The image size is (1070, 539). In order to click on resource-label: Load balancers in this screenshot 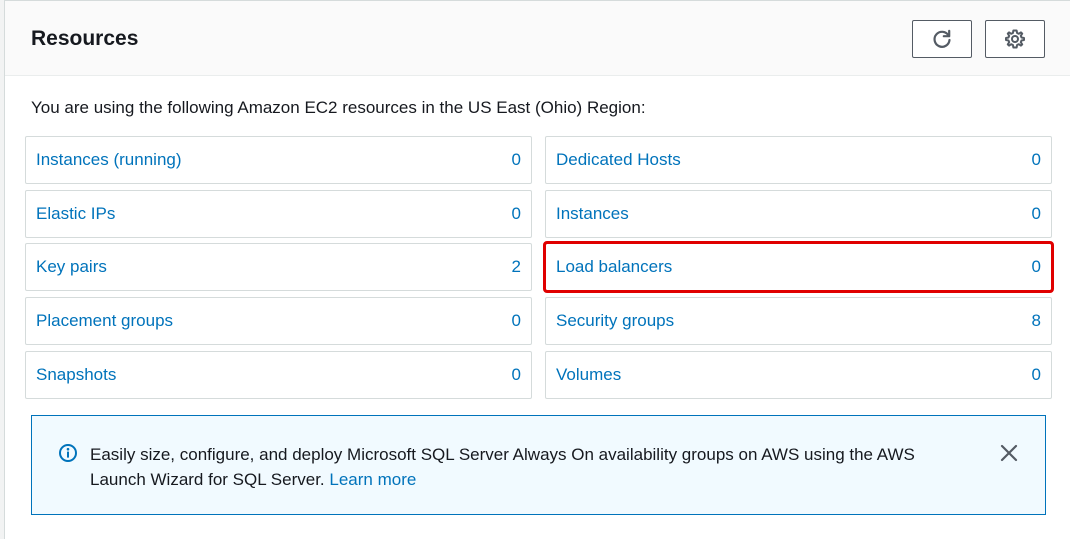, I will do `click(614, 266)`.